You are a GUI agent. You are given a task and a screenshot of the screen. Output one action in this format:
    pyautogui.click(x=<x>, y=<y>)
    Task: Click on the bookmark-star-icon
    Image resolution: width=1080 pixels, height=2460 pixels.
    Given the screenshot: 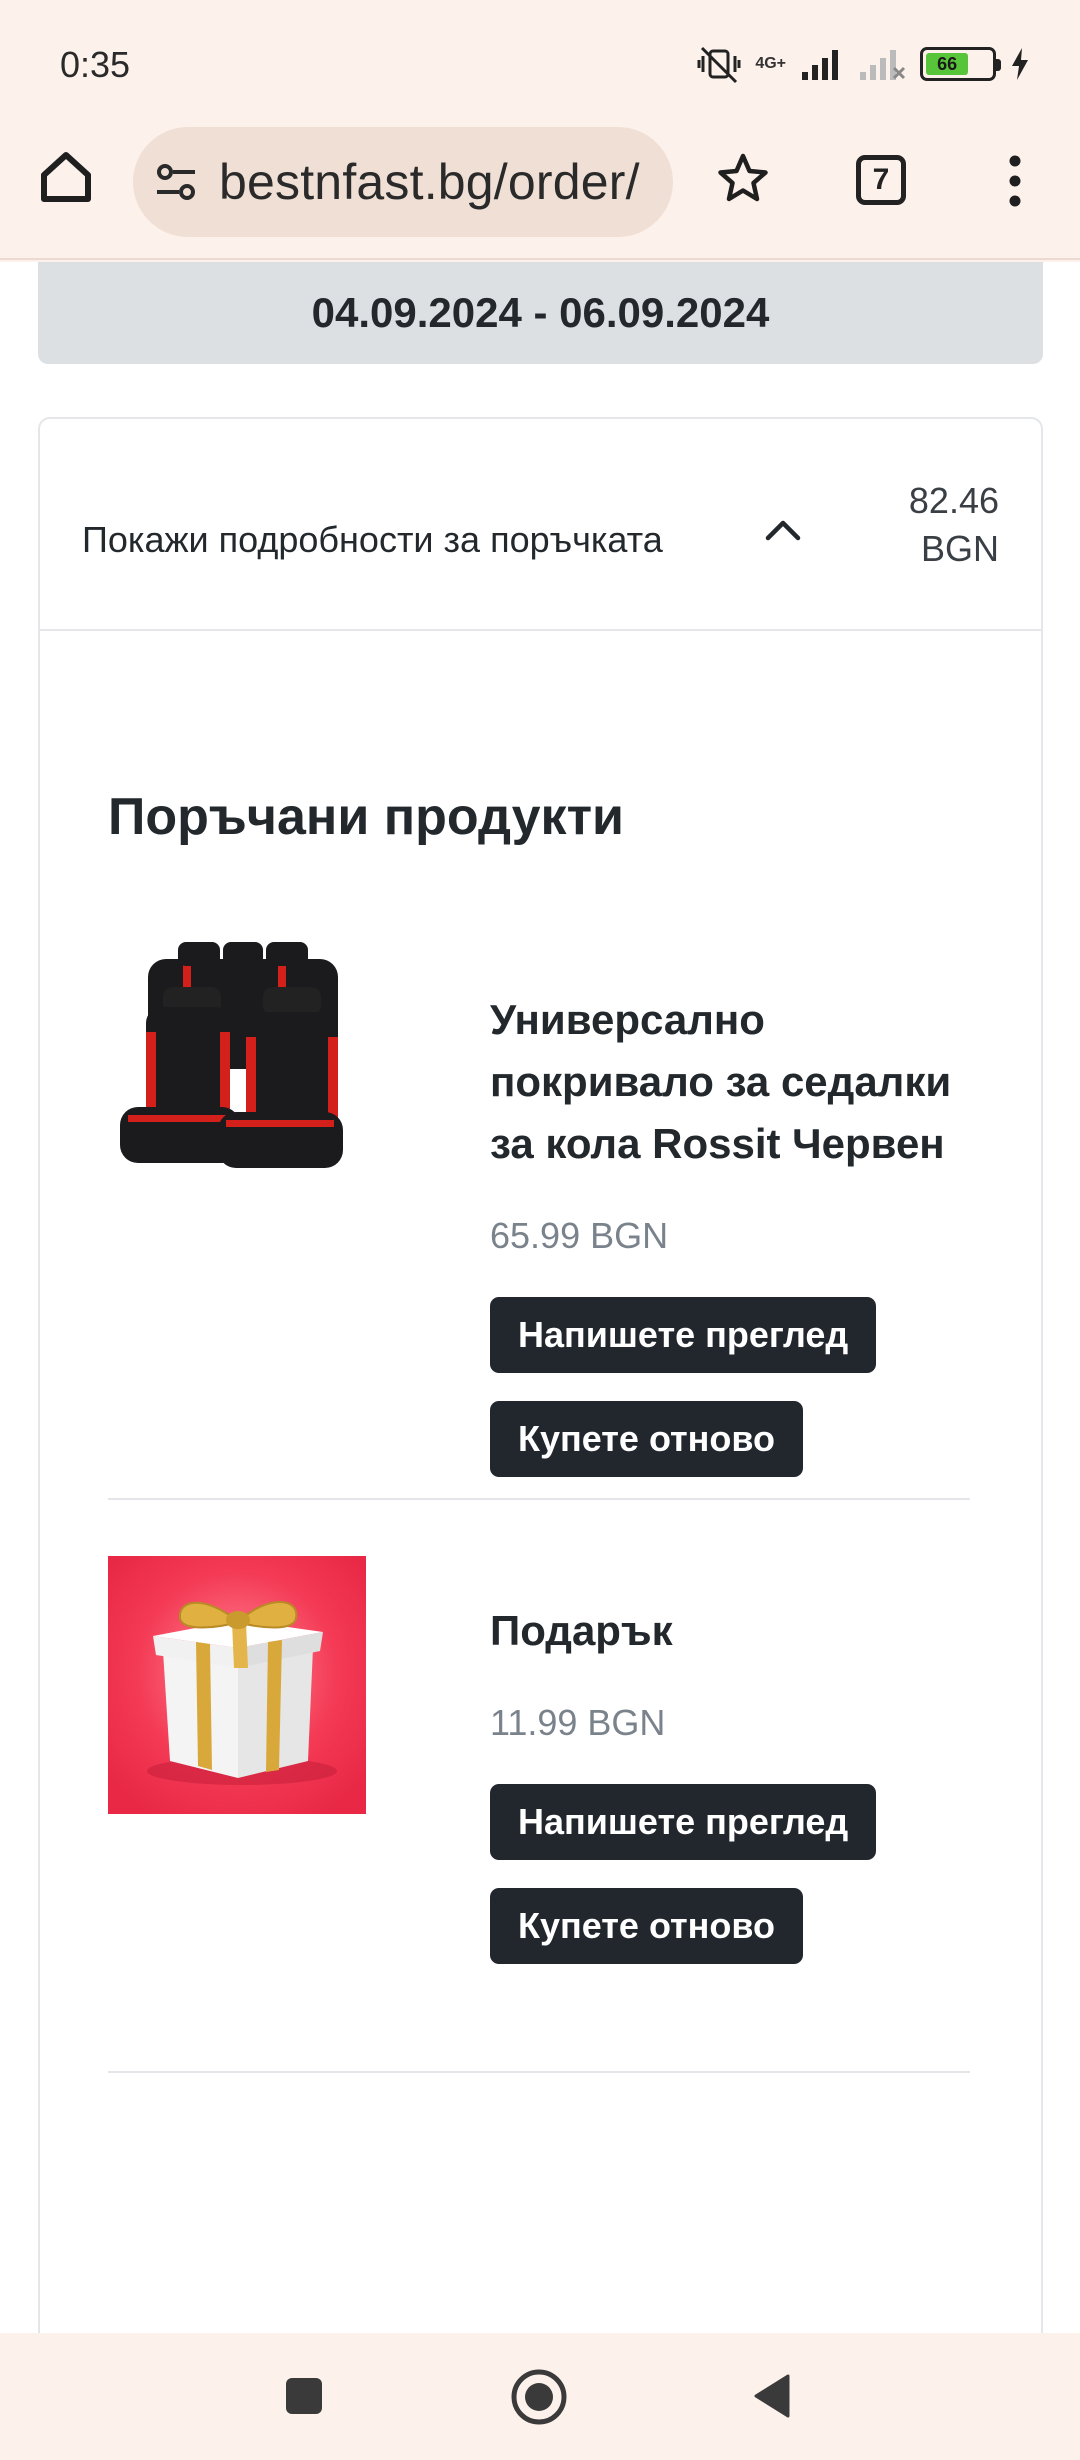 What is the action you would take?
    pyautogui.click(x=743, y=179)
    